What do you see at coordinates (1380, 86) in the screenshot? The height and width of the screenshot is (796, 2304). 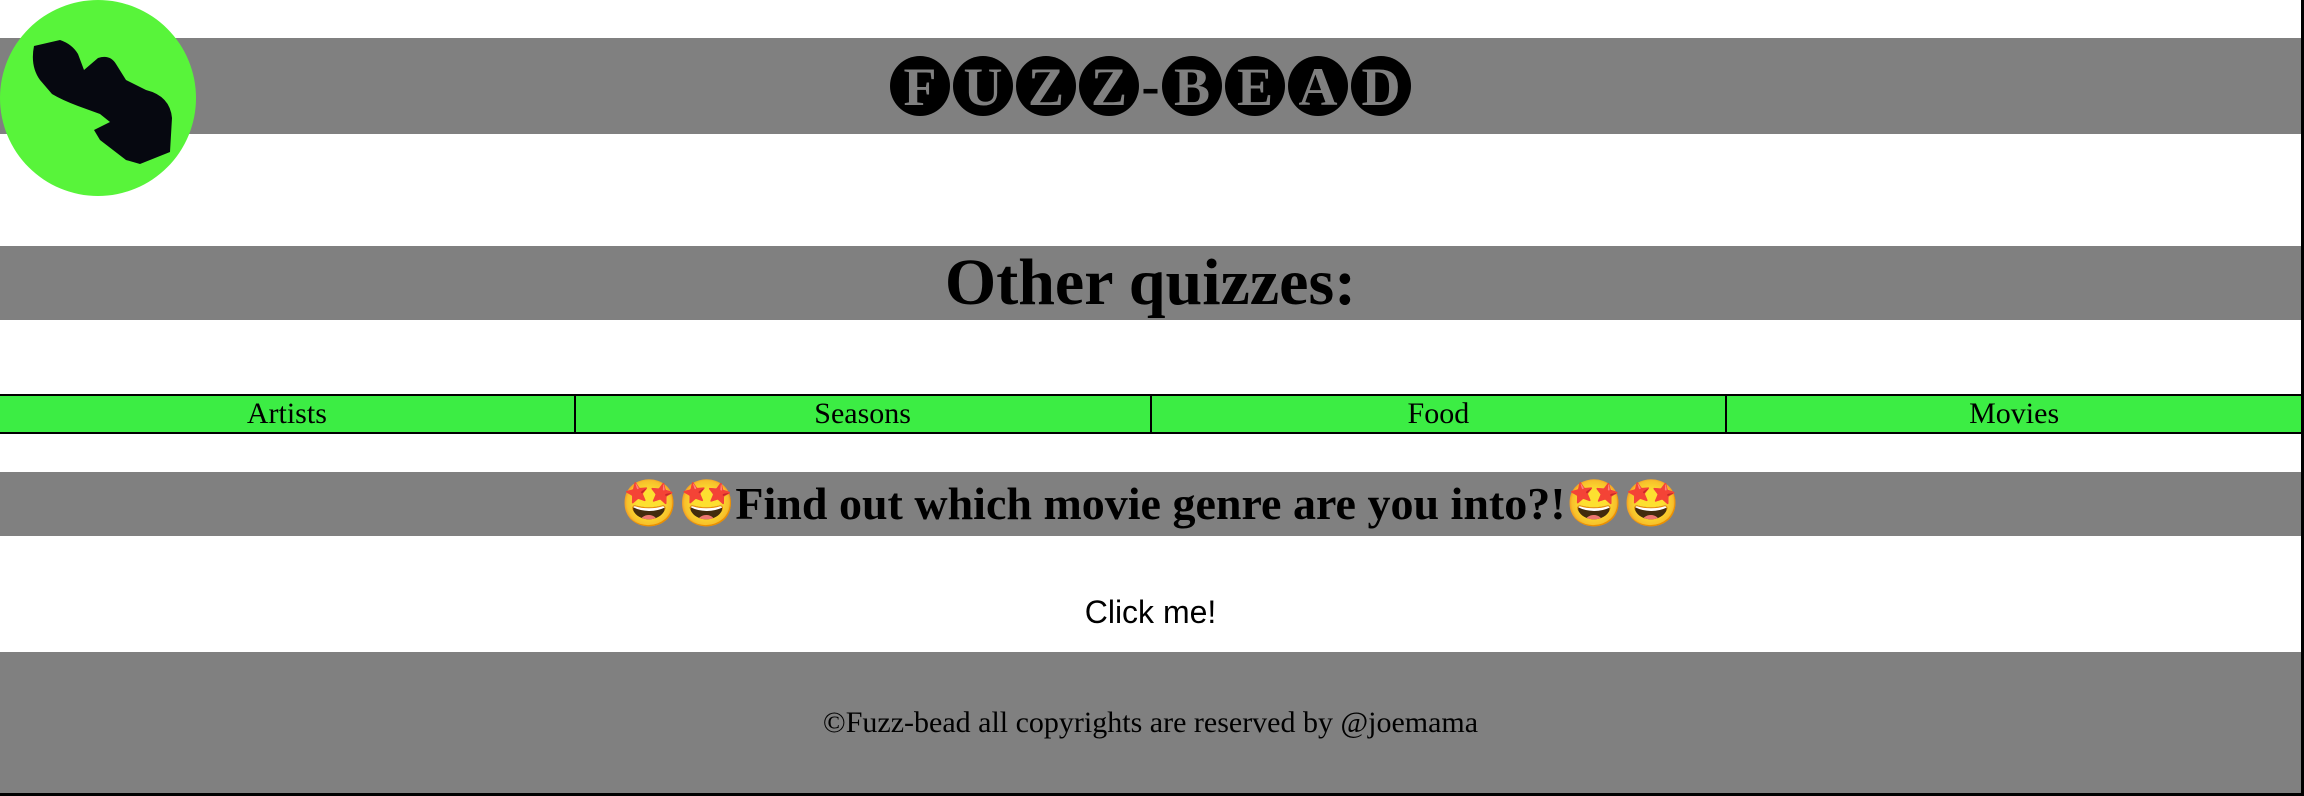 I see `brand-letter: D` at bounding box center [1380, 86].